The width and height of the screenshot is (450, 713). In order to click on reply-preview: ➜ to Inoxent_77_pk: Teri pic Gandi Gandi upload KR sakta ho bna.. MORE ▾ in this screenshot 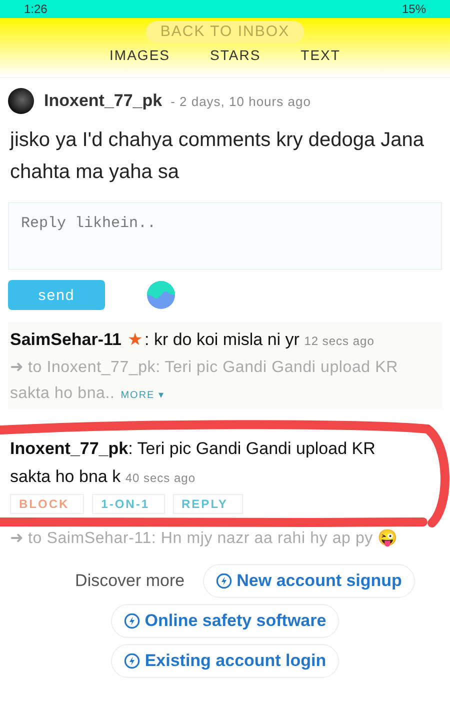, I will do `click(204, 381)`.